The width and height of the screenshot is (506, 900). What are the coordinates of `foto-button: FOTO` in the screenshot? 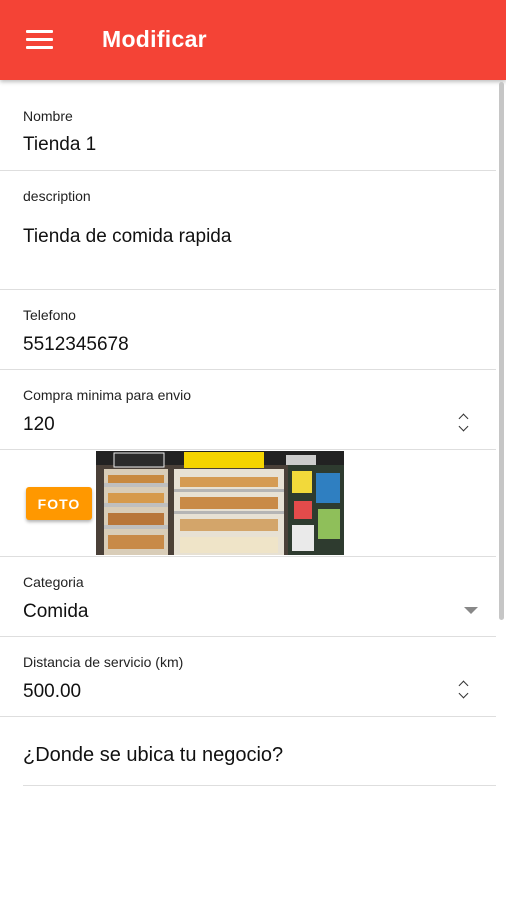 It's located at (59, 503).